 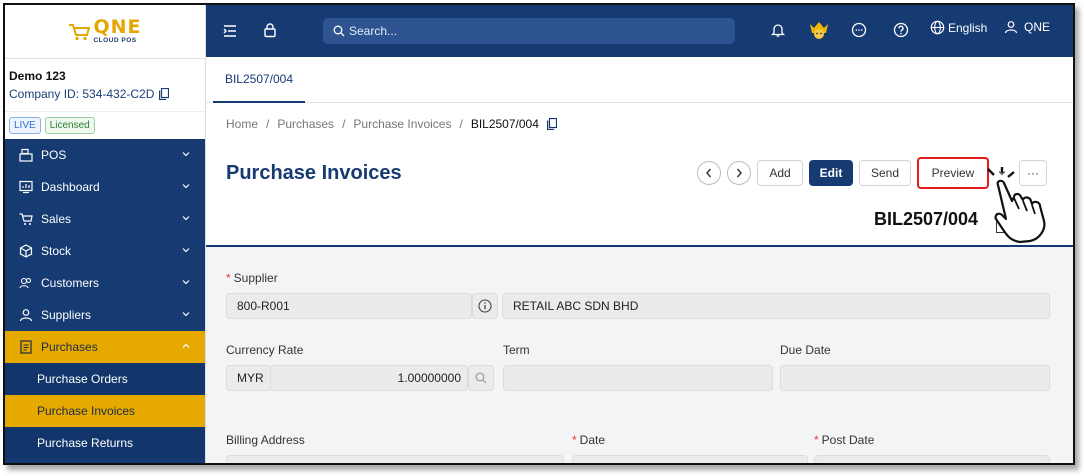 I want to click on add-button: Add, so click(x=780, y=173).